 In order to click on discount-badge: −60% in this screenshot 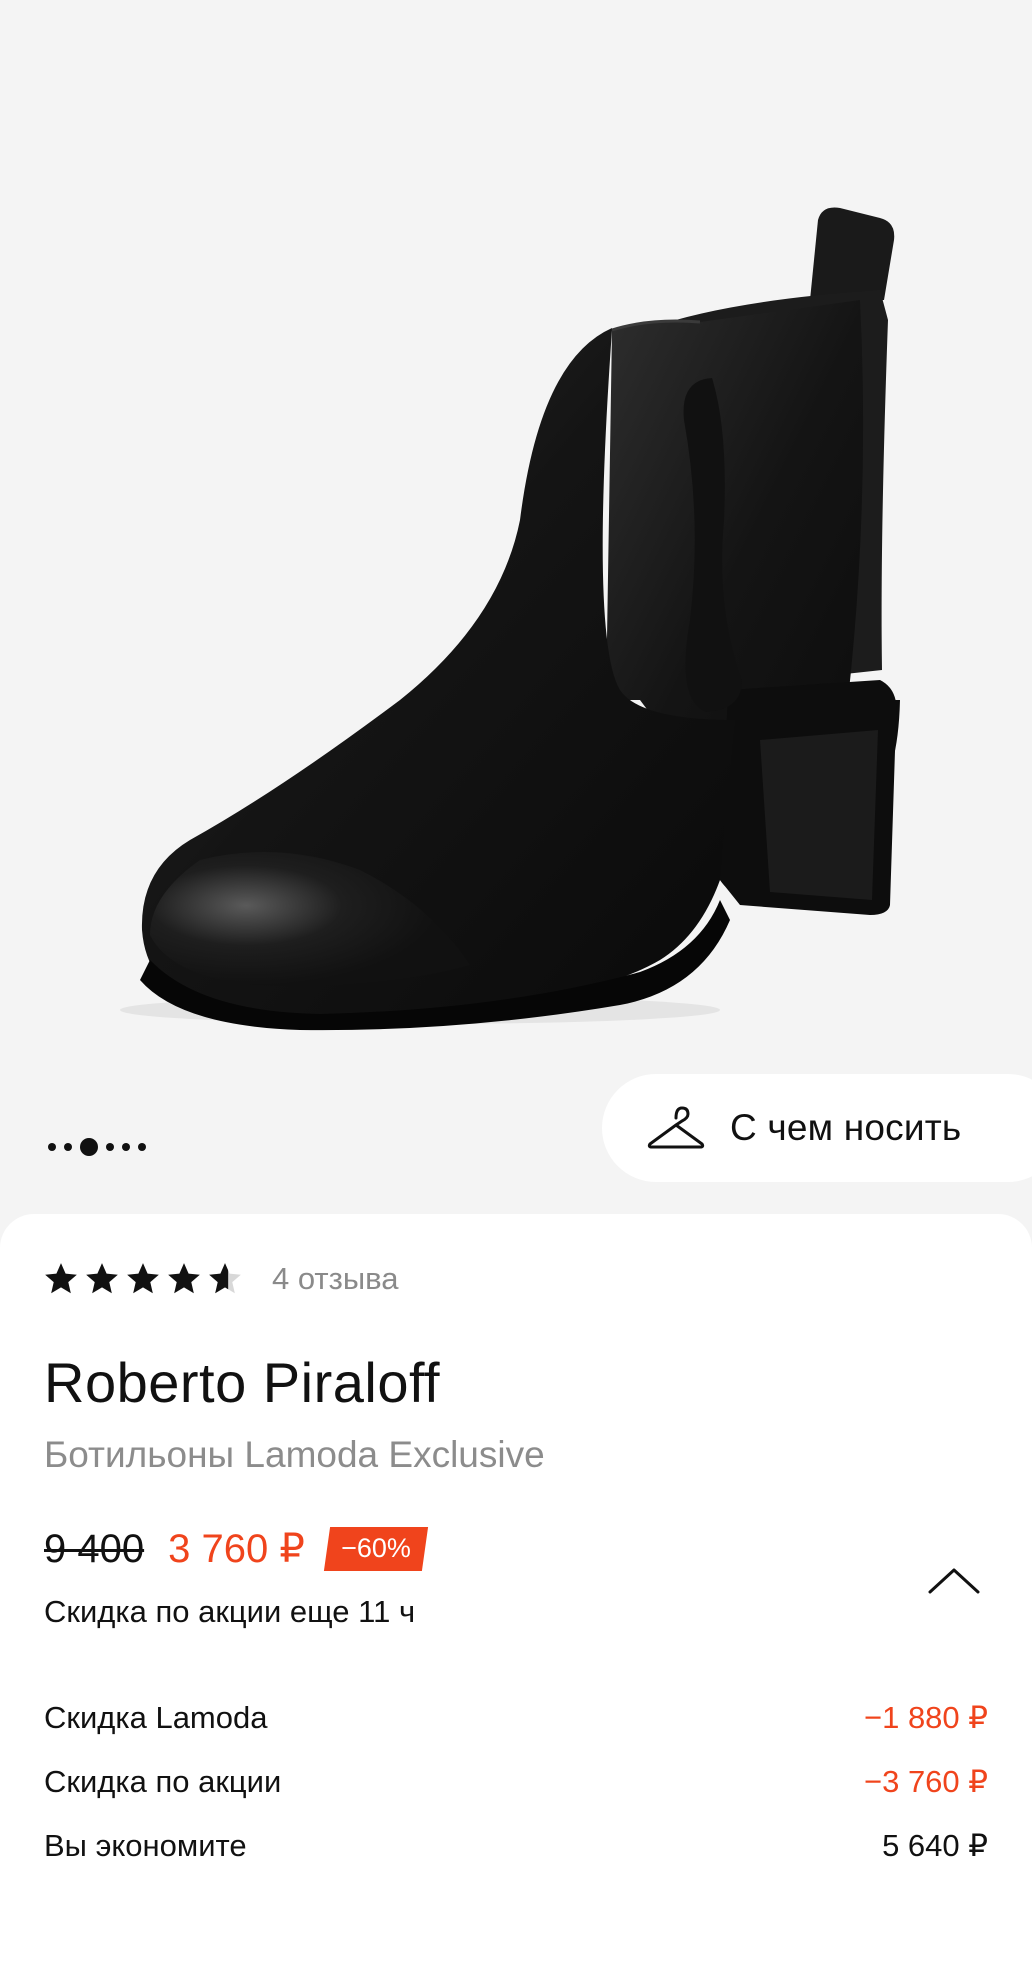, I will do `click(375, 1549)`.